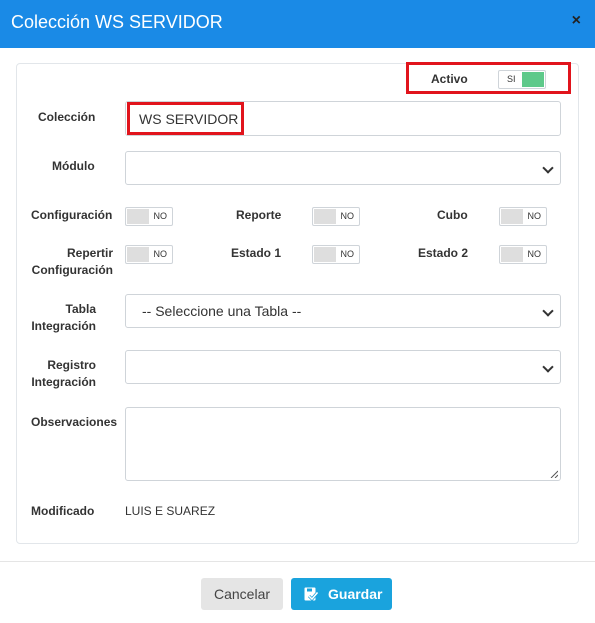 Image resolution: width=595 pixels, height=623 pixels. I want to click on cubo-label: Cubo, so click(452, 215).